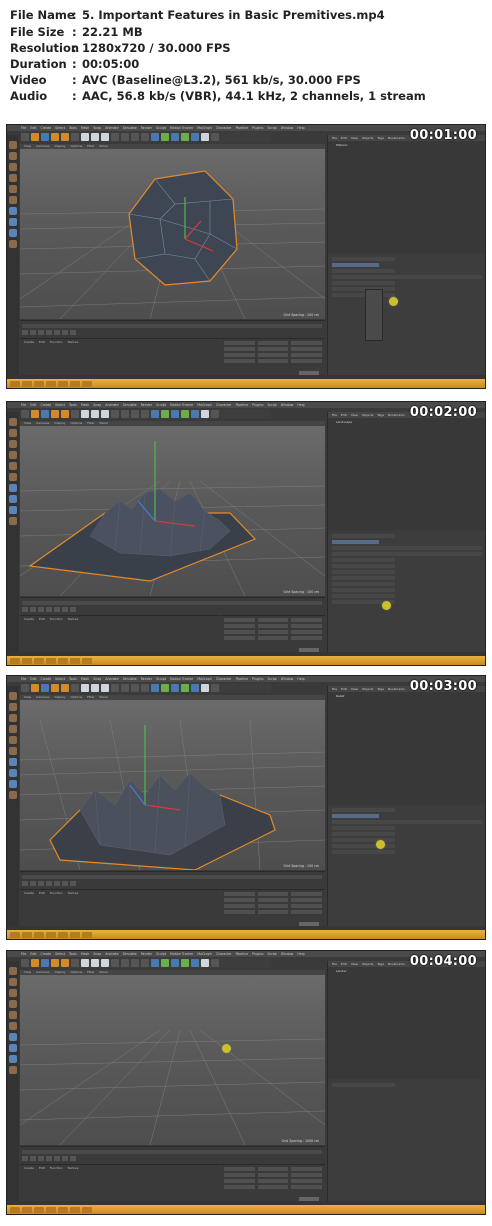 The height and width of the screenshot is (1226, 492). Describe the element at coordinates (29, 96) in the screenshot. I see `info-key: Audio` at that location.